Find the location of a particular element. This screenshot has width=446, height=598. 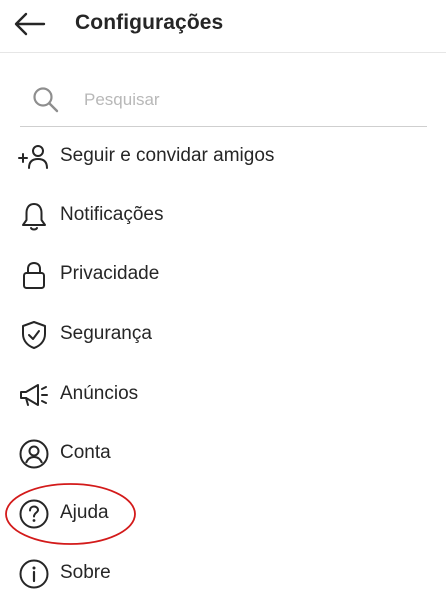

menu-item-follow-invite: Seguir e convidar amigos is located at coordinates (224, 157).